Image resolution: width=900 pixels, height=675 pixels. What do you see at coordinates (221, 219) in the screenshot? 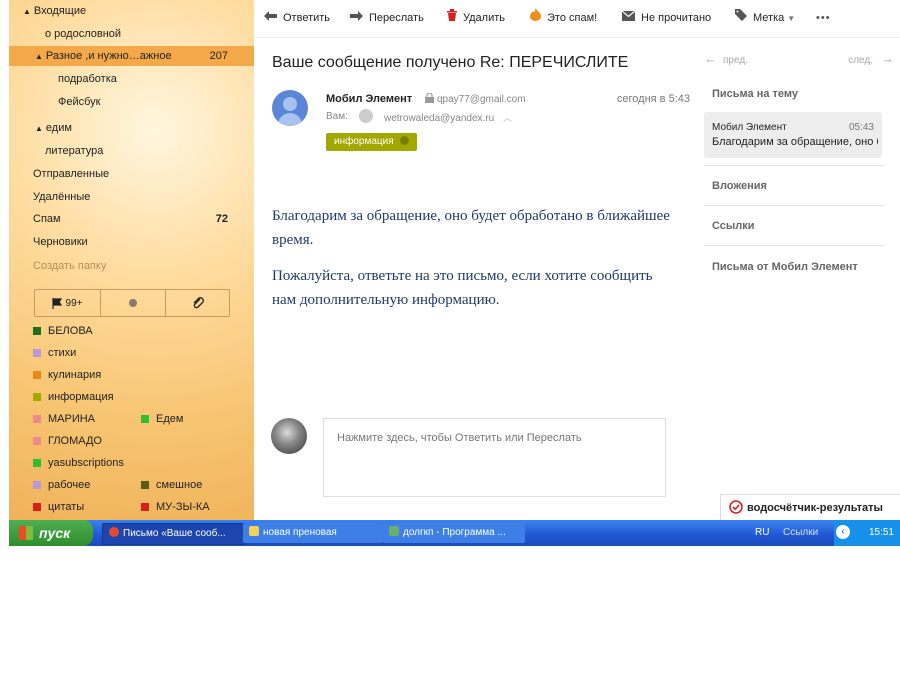
I see `spam-count: 72` at bounding box center [221, 219].